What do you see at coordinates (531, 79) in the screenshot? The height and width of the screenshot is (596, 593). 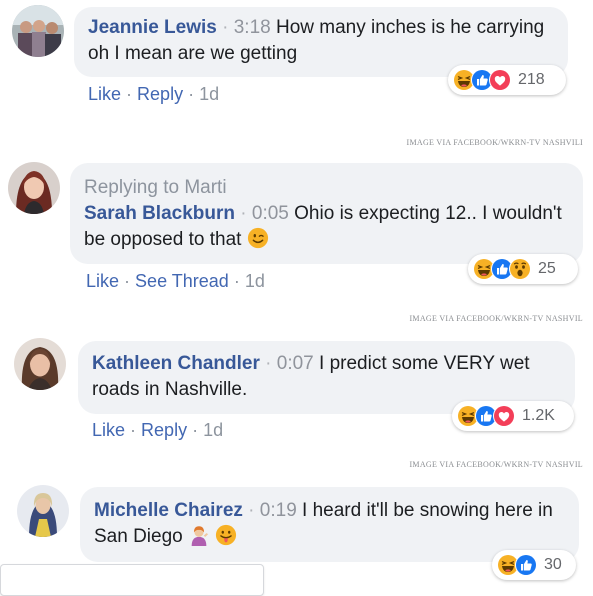 I see `reaction-count: 218` at bounding box center [531, 79].